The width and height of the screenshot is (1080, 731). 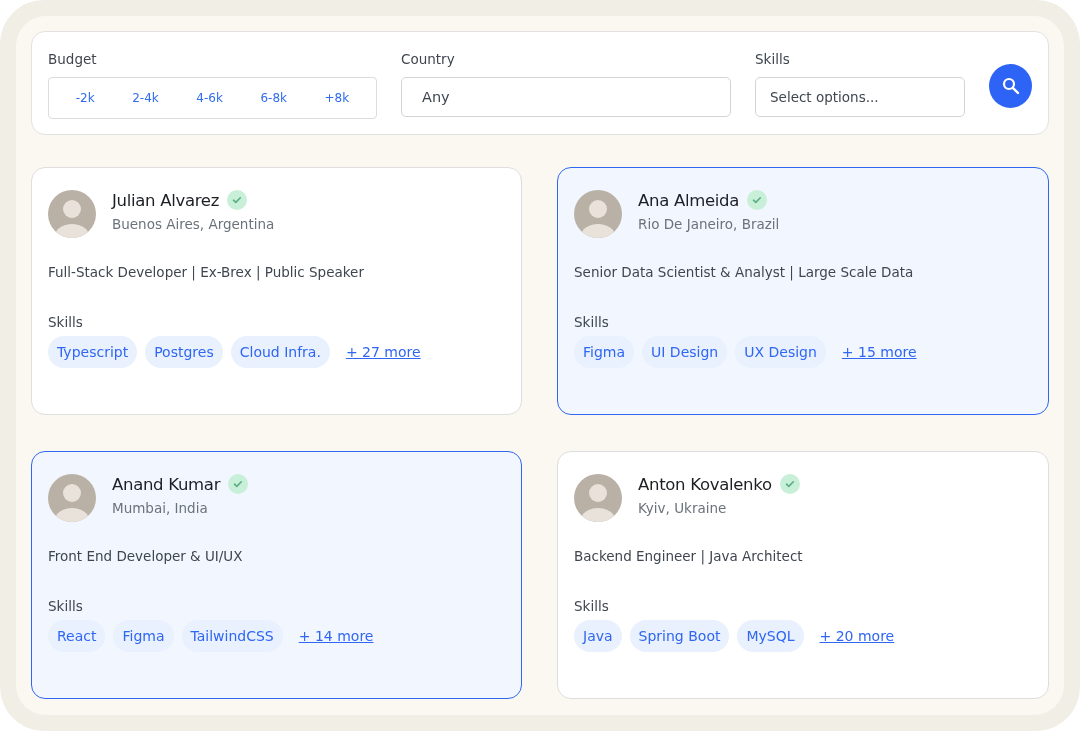 I want to click on budget-label: Budget, so click(x=73, y=59).